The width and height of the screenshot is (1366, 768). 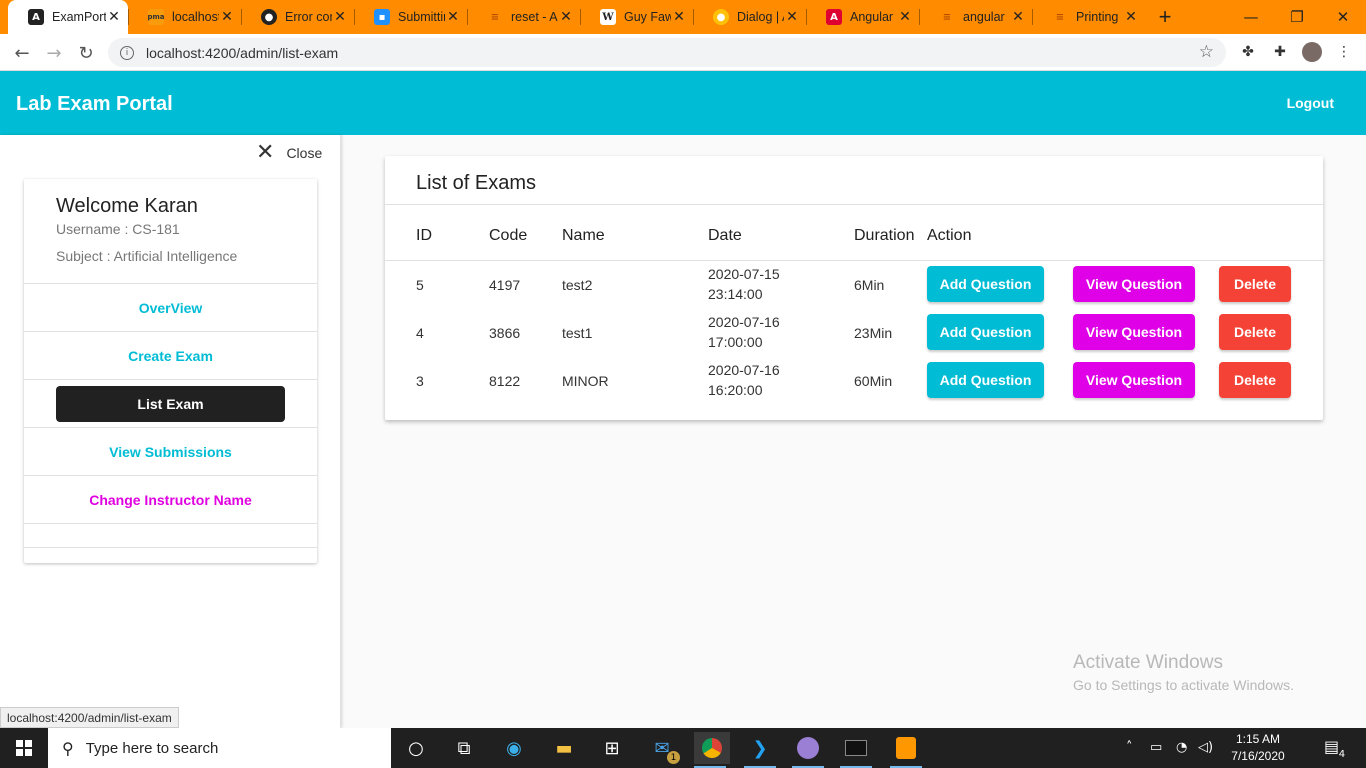 What do you see at coordinates (744, 322) in the screenshot?
I see `cell-date-day: 2020-07-16` at bounding box center [744, 322].